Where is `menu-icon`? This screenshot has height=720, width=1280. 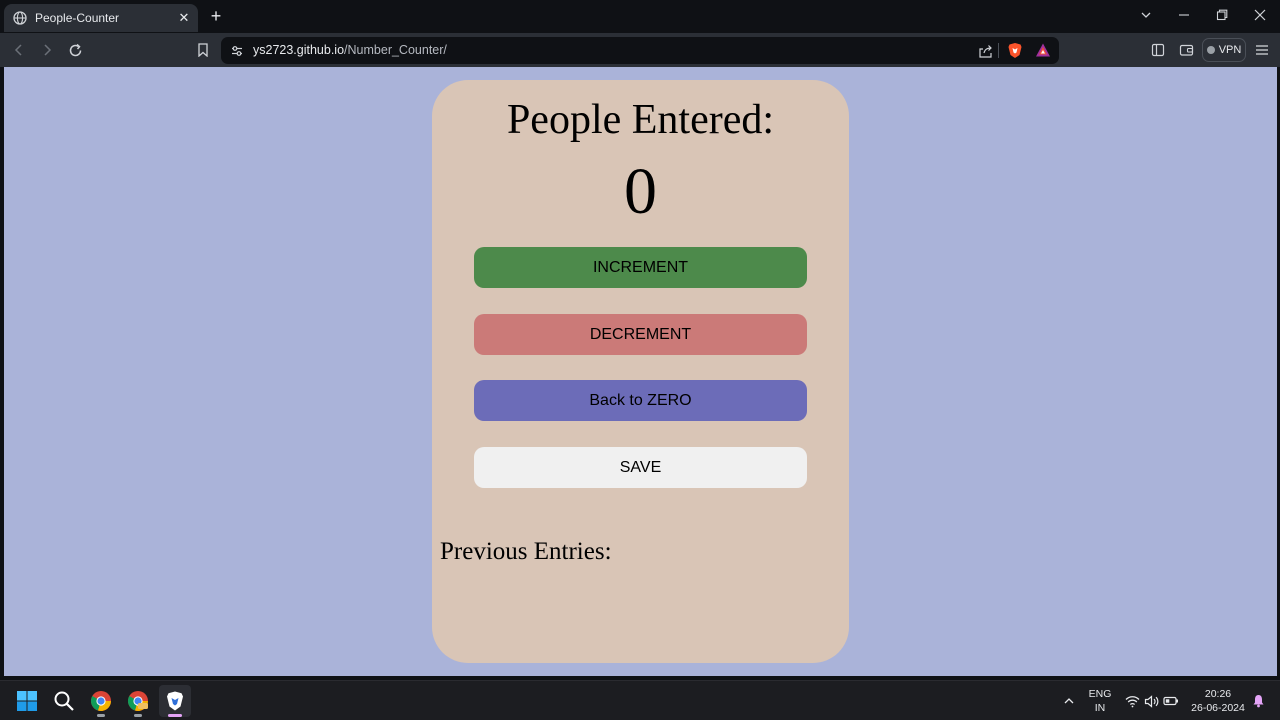
menu-icon is located at coordinates (1262, 50).